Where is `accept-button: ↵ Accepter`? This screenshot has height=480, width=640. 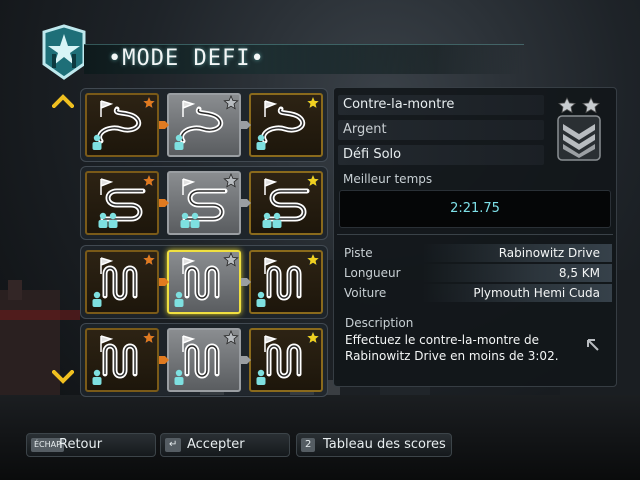
accept-button: ↵ Accepter is located at coordinates (225, 445).